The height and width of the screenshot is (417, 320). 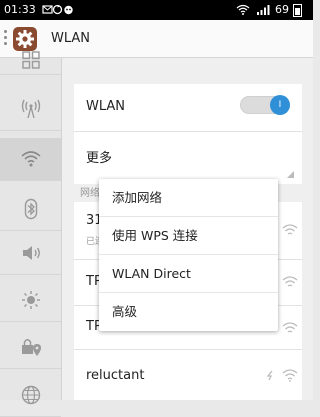 I want to click on rail-item-security, so click(x=30, y=347).